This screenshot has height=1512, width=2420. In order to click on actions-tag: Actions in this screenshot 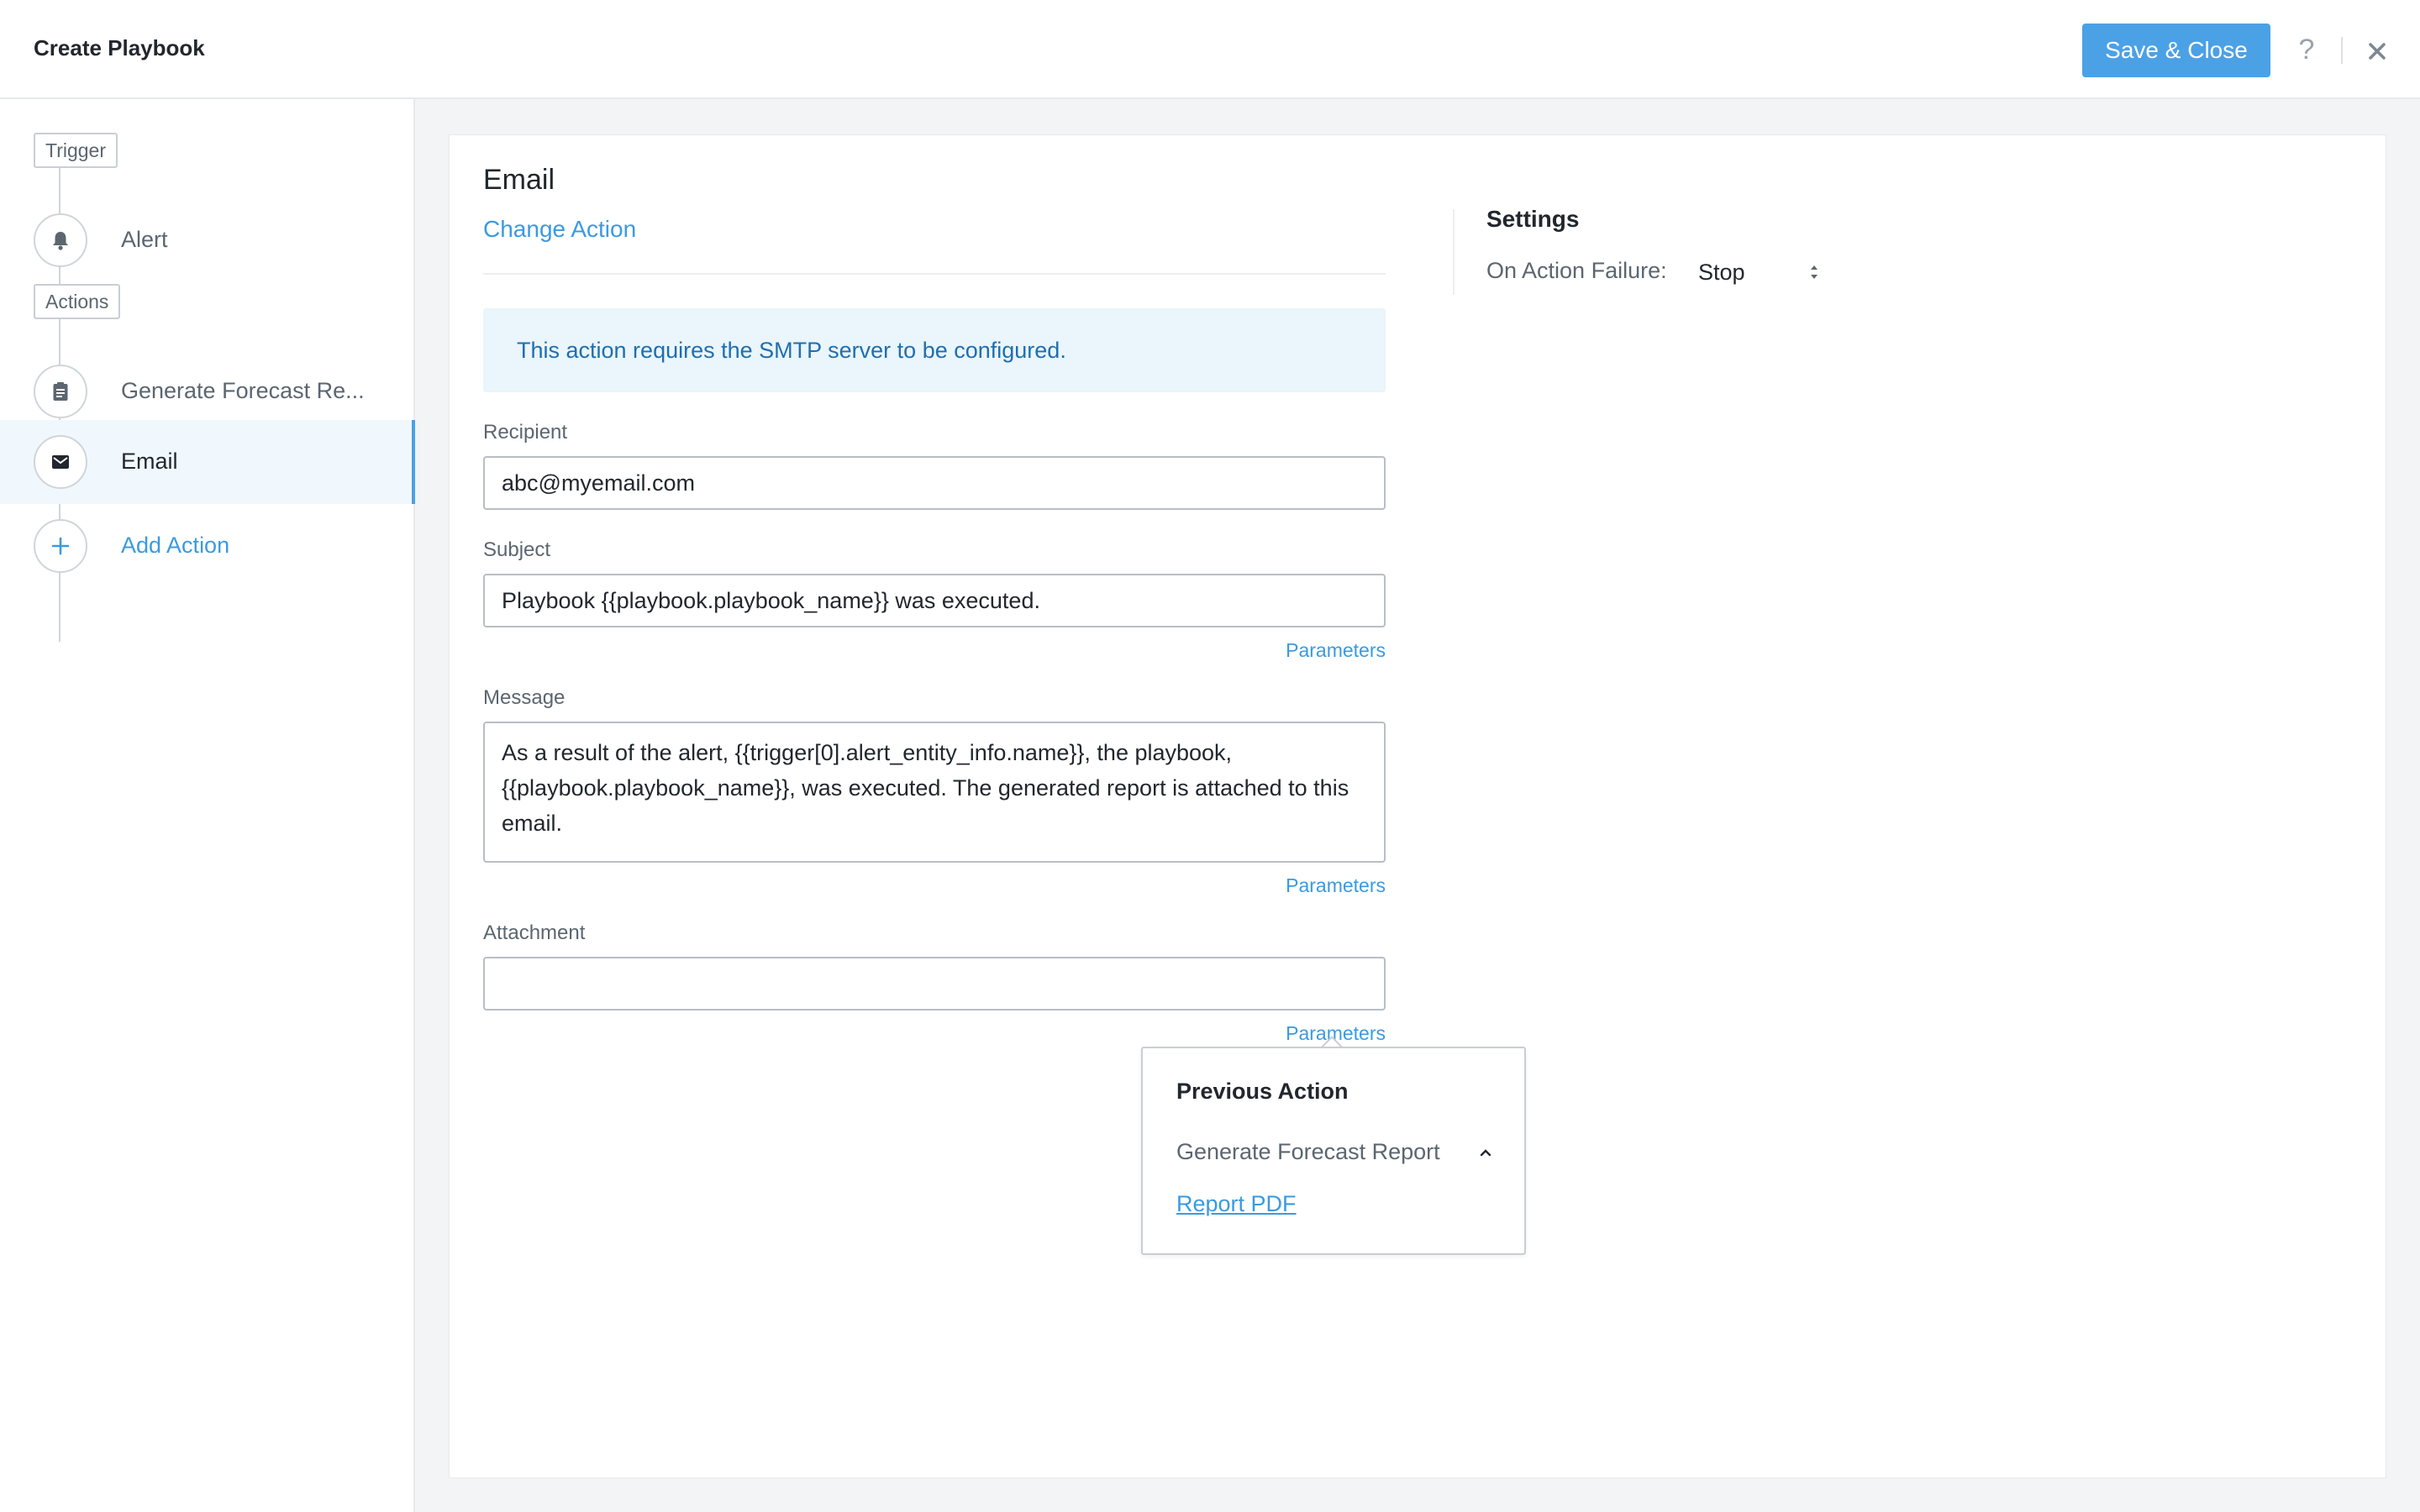, I will do `click(77, 301)`.